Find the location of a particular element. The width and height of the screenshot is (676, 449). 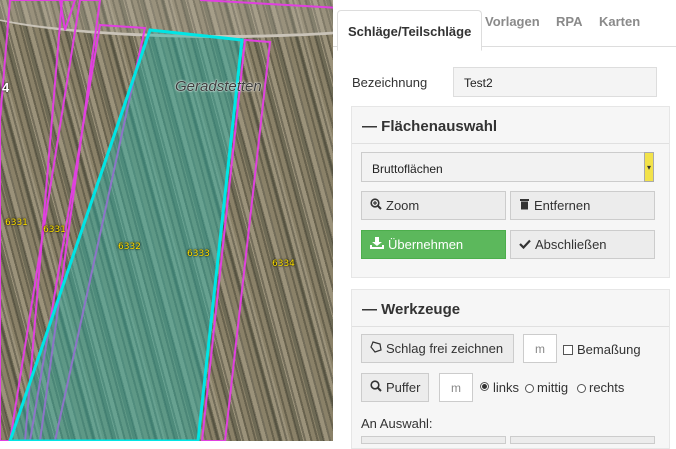

entfernen-label: Entfernen is located at coordinates (562, 205).